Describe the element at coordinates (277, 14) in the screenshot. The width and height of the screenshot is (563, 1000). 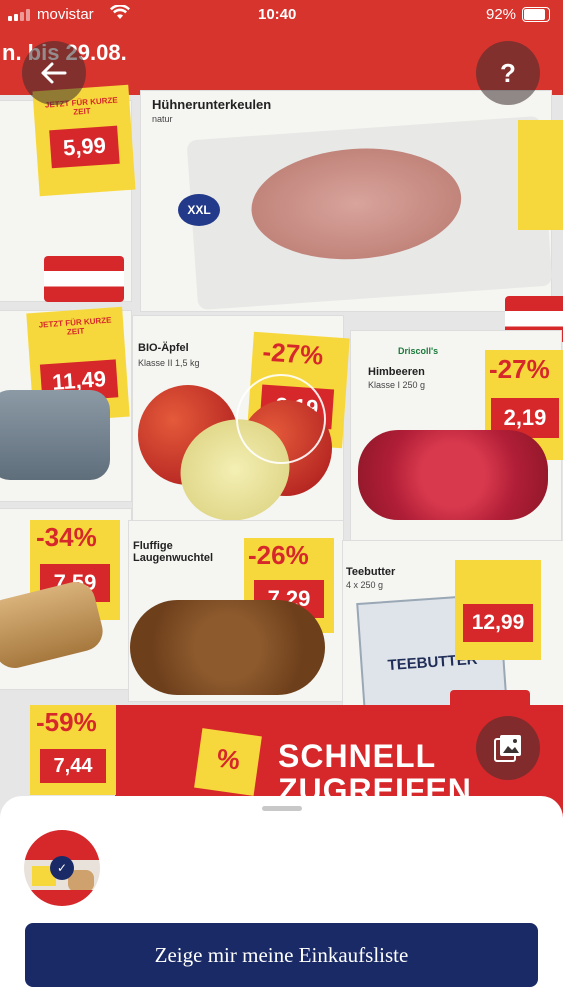
I see `clock: 10:40` at that location.